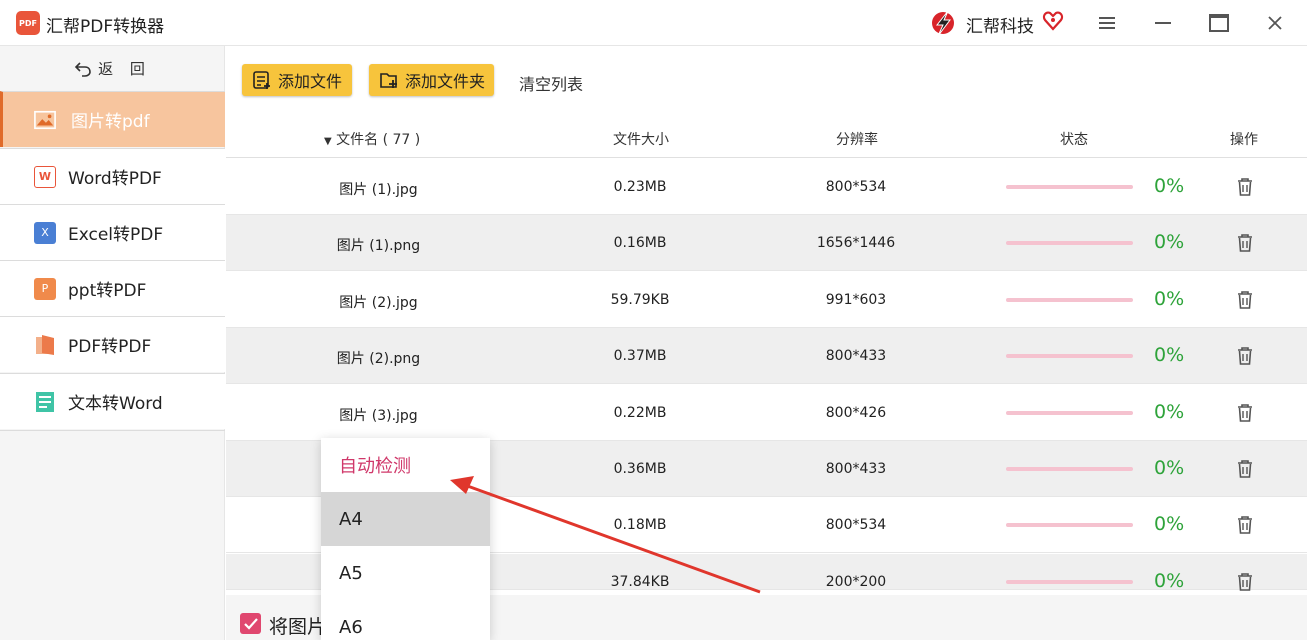  Describe the element at coordinates (378, 359) in the screenshot. I see `file-name: 图片 (2).png` at that location.